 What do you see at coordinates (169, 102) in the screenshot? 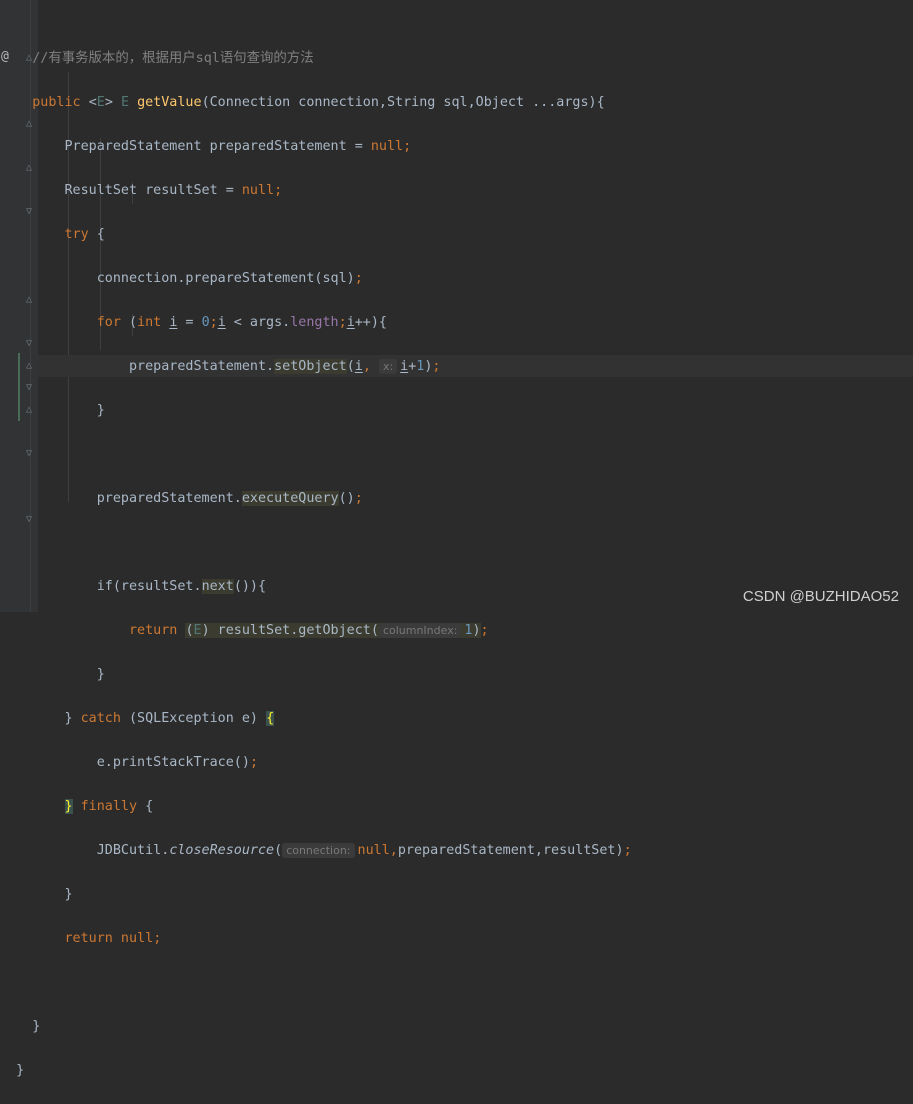
I see `method-name: getValue` at bounding box center [169, 102].